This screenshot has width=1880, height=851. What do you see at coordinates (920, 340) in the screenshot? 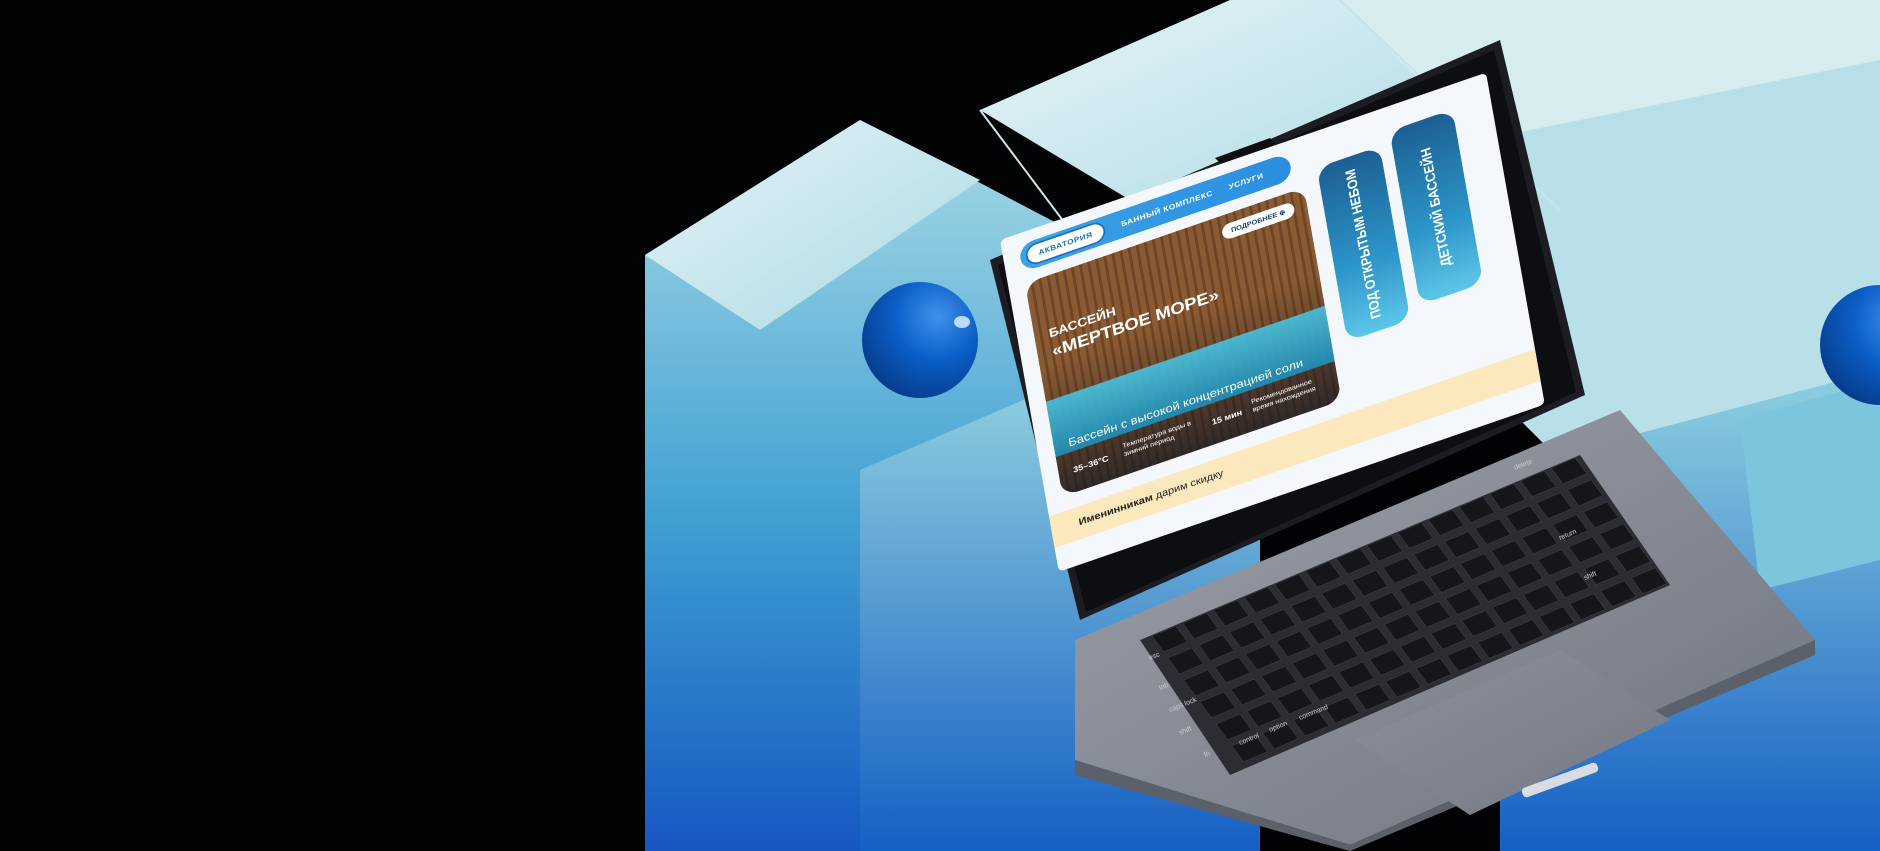
I see `sphere-left` at bounding box center [920, 340].